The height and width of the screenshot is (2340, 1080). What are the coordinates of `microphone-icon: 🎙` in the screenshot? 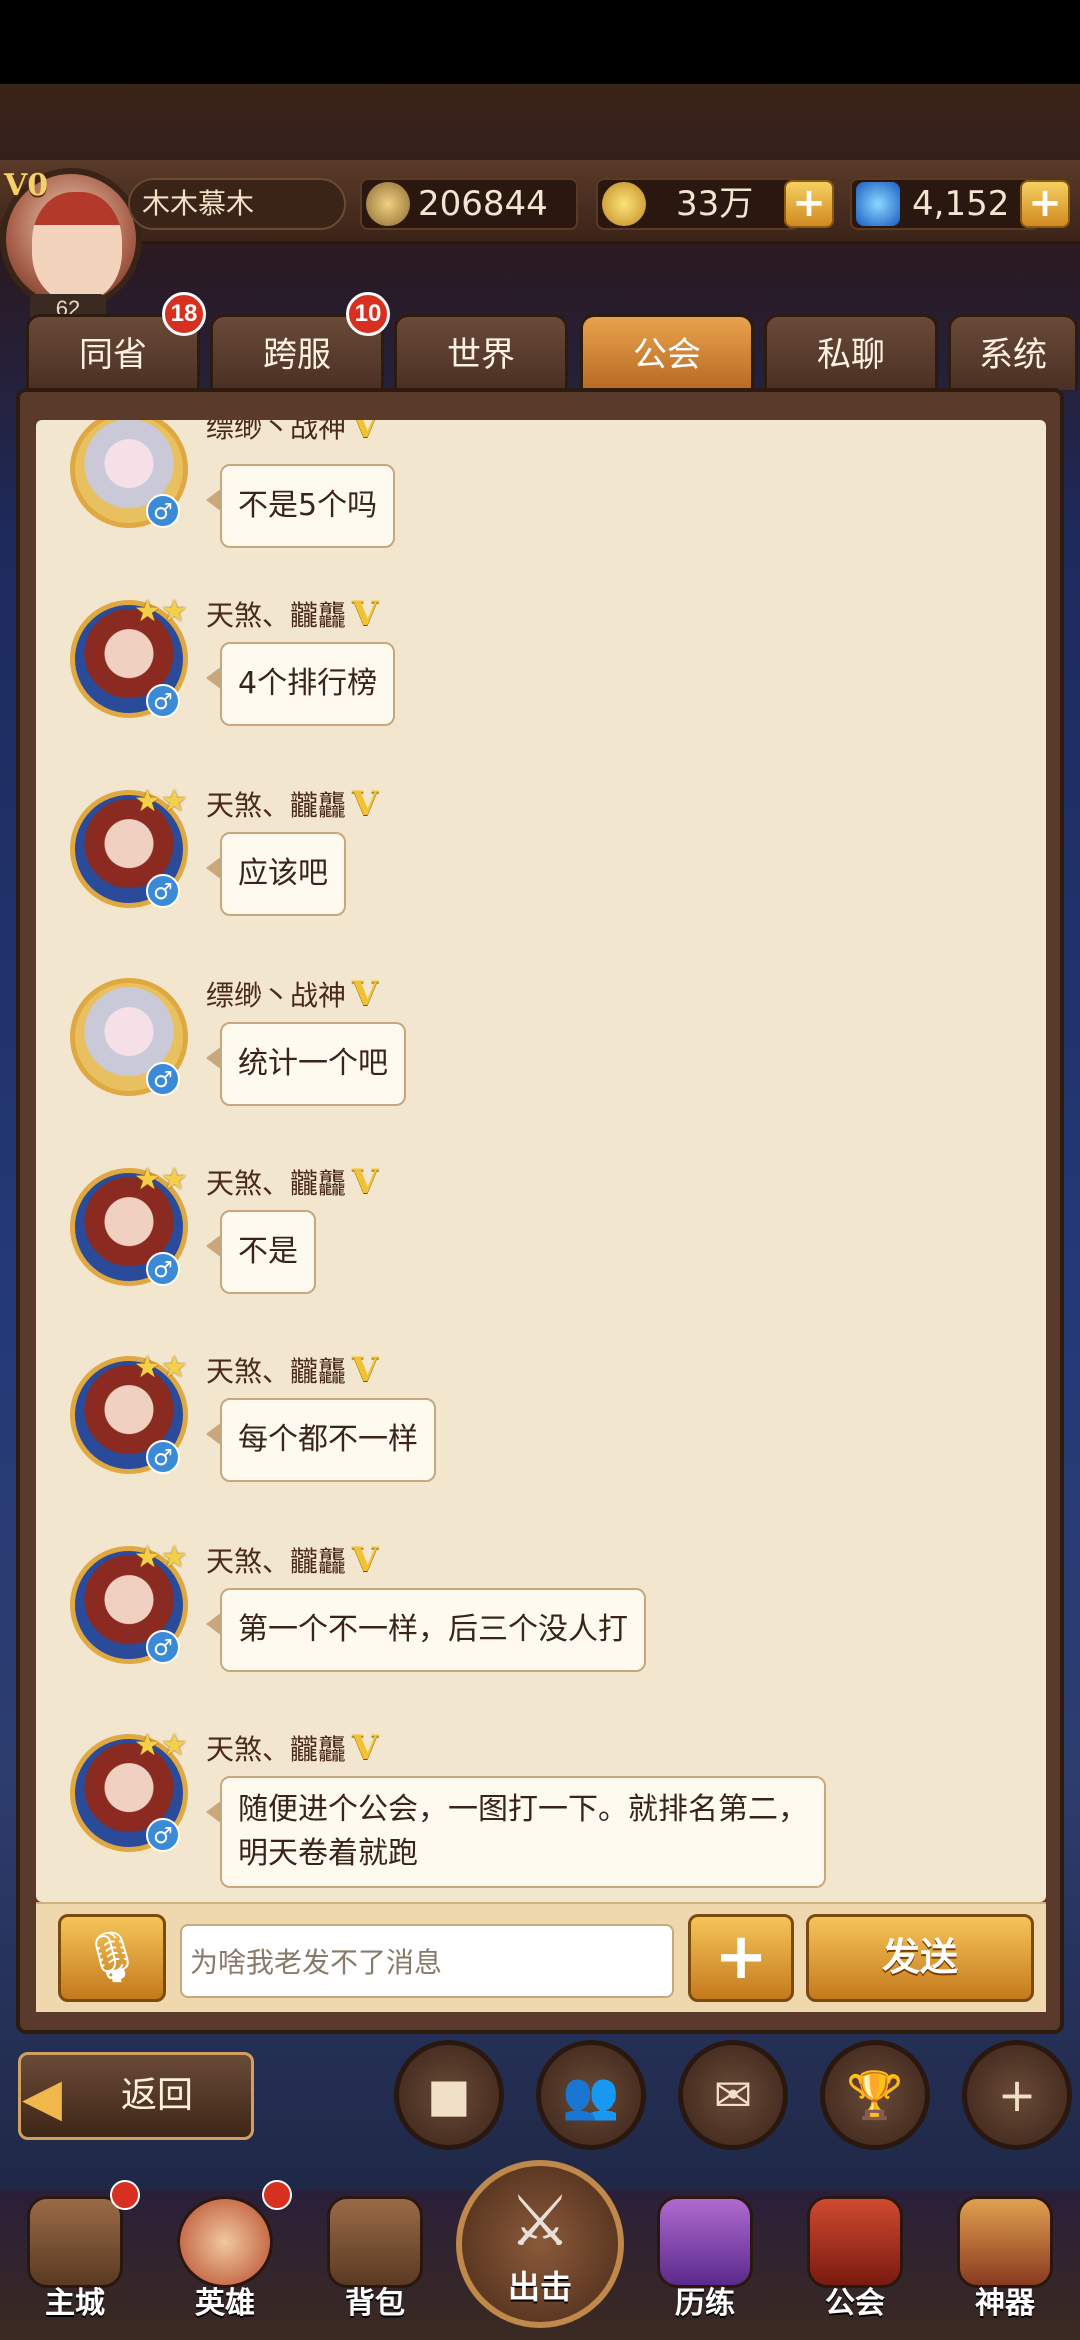 It's located at (112, 1957).